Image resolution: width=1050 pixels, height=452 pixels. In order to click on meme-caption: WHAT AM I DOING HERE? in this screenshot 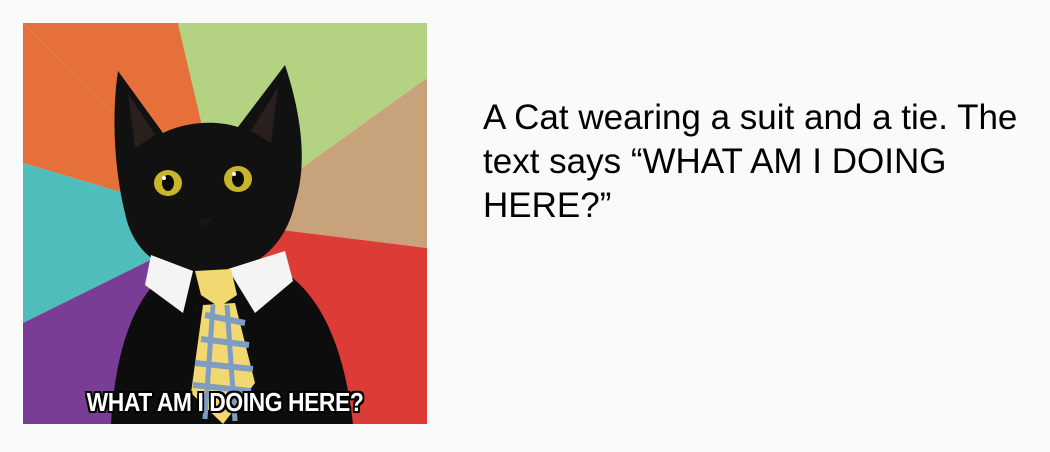, I will do `click(225, 402)`.